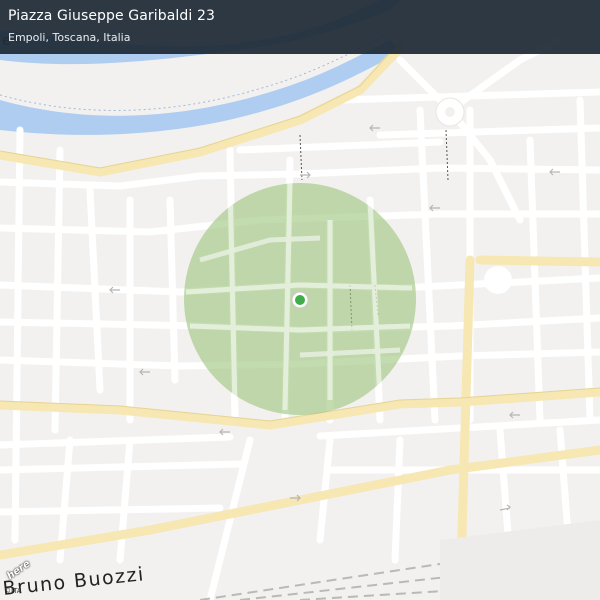  I want to click on major-road-east, so click(537, 261).